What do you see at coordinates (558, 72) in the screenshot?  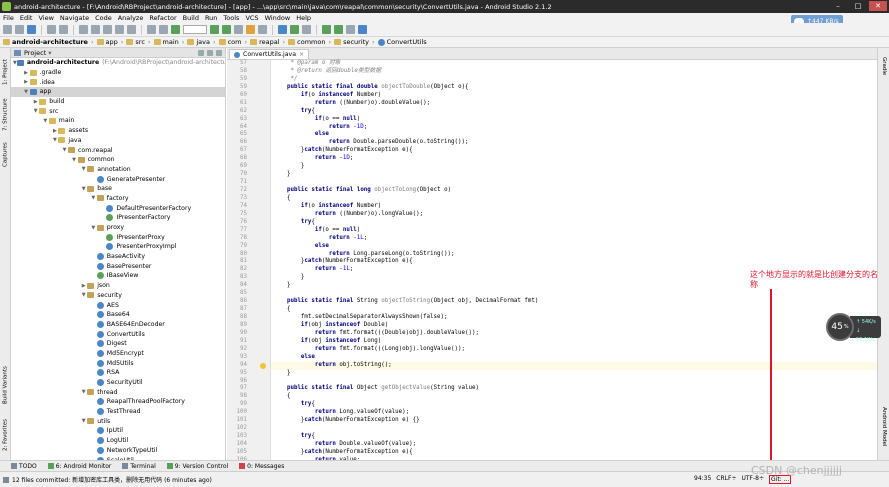 I see `code-line: 58 * @return 返回double类型数据` at bounding box center [558, 72].